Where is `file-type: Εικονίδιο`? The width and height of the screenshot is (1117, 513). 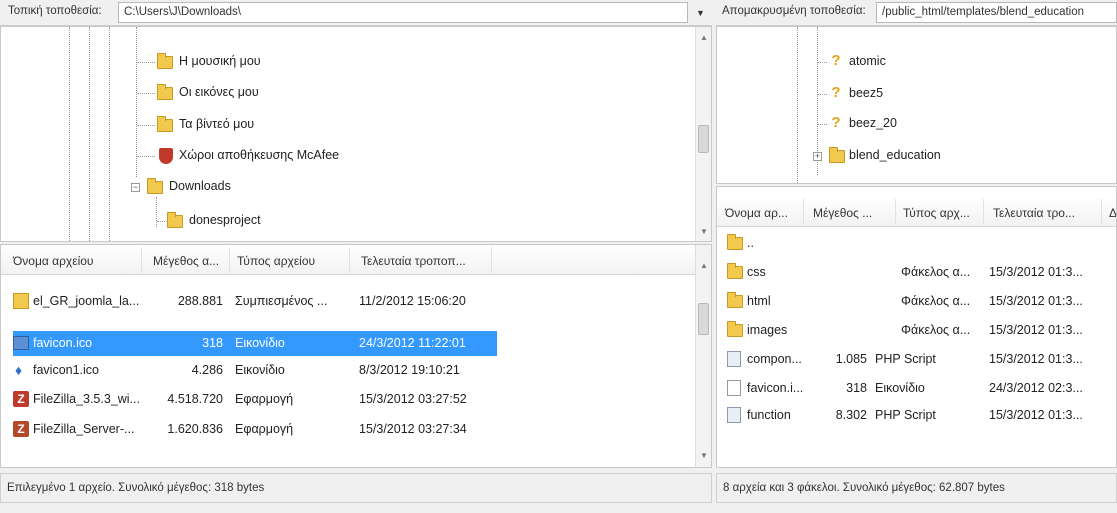 file-type: Εικονίδιο is located at coordinates (260, 370).